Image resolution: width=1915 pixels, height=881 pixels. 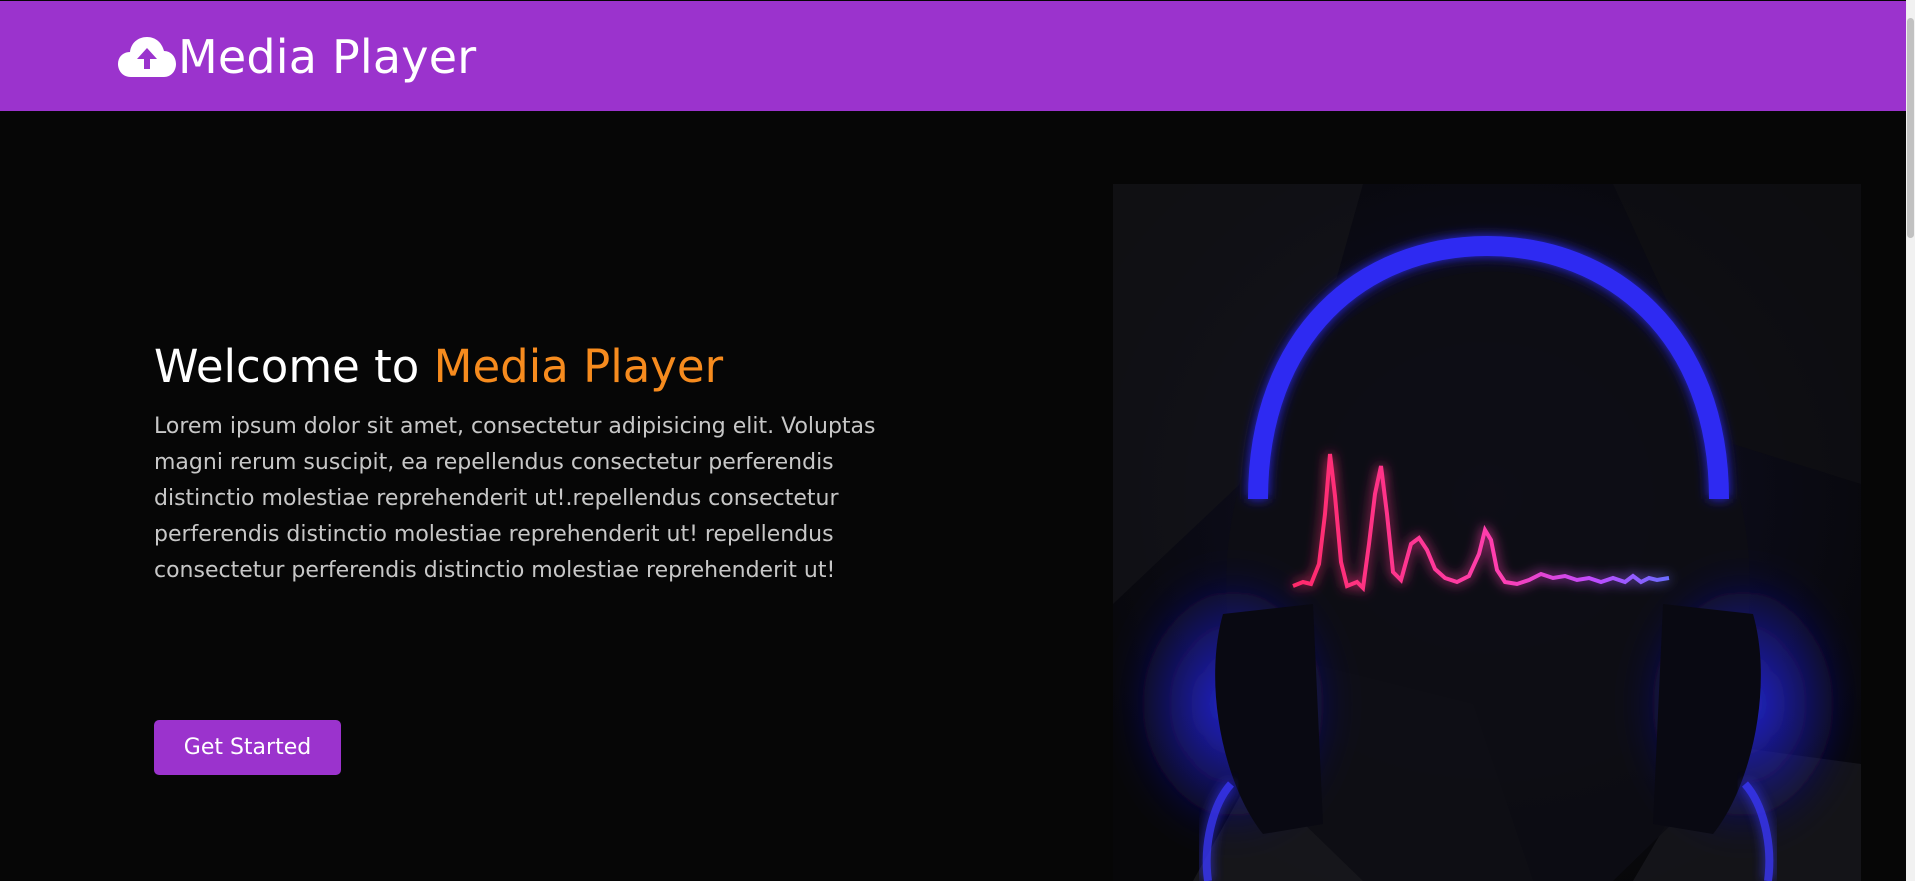 I want to click on brand-link: Media Player, so click(x=296, y=57).